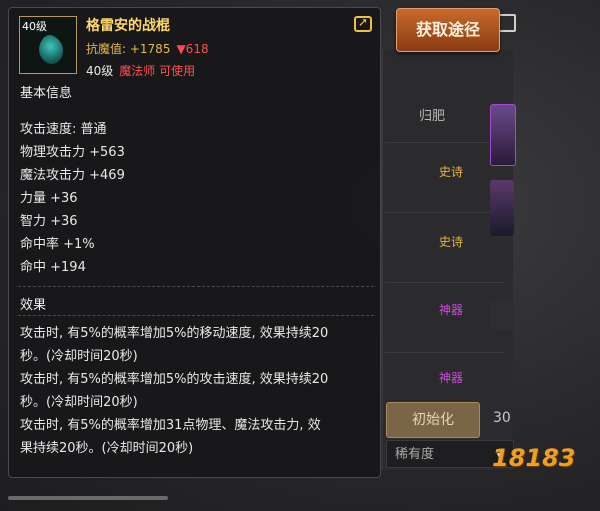 Image resolution: width=600 pixels, height=511 pixels. What do you see at coordinates (363, 23) in the screenshot?
I see `share-icon` at bounding box center [363, 23].